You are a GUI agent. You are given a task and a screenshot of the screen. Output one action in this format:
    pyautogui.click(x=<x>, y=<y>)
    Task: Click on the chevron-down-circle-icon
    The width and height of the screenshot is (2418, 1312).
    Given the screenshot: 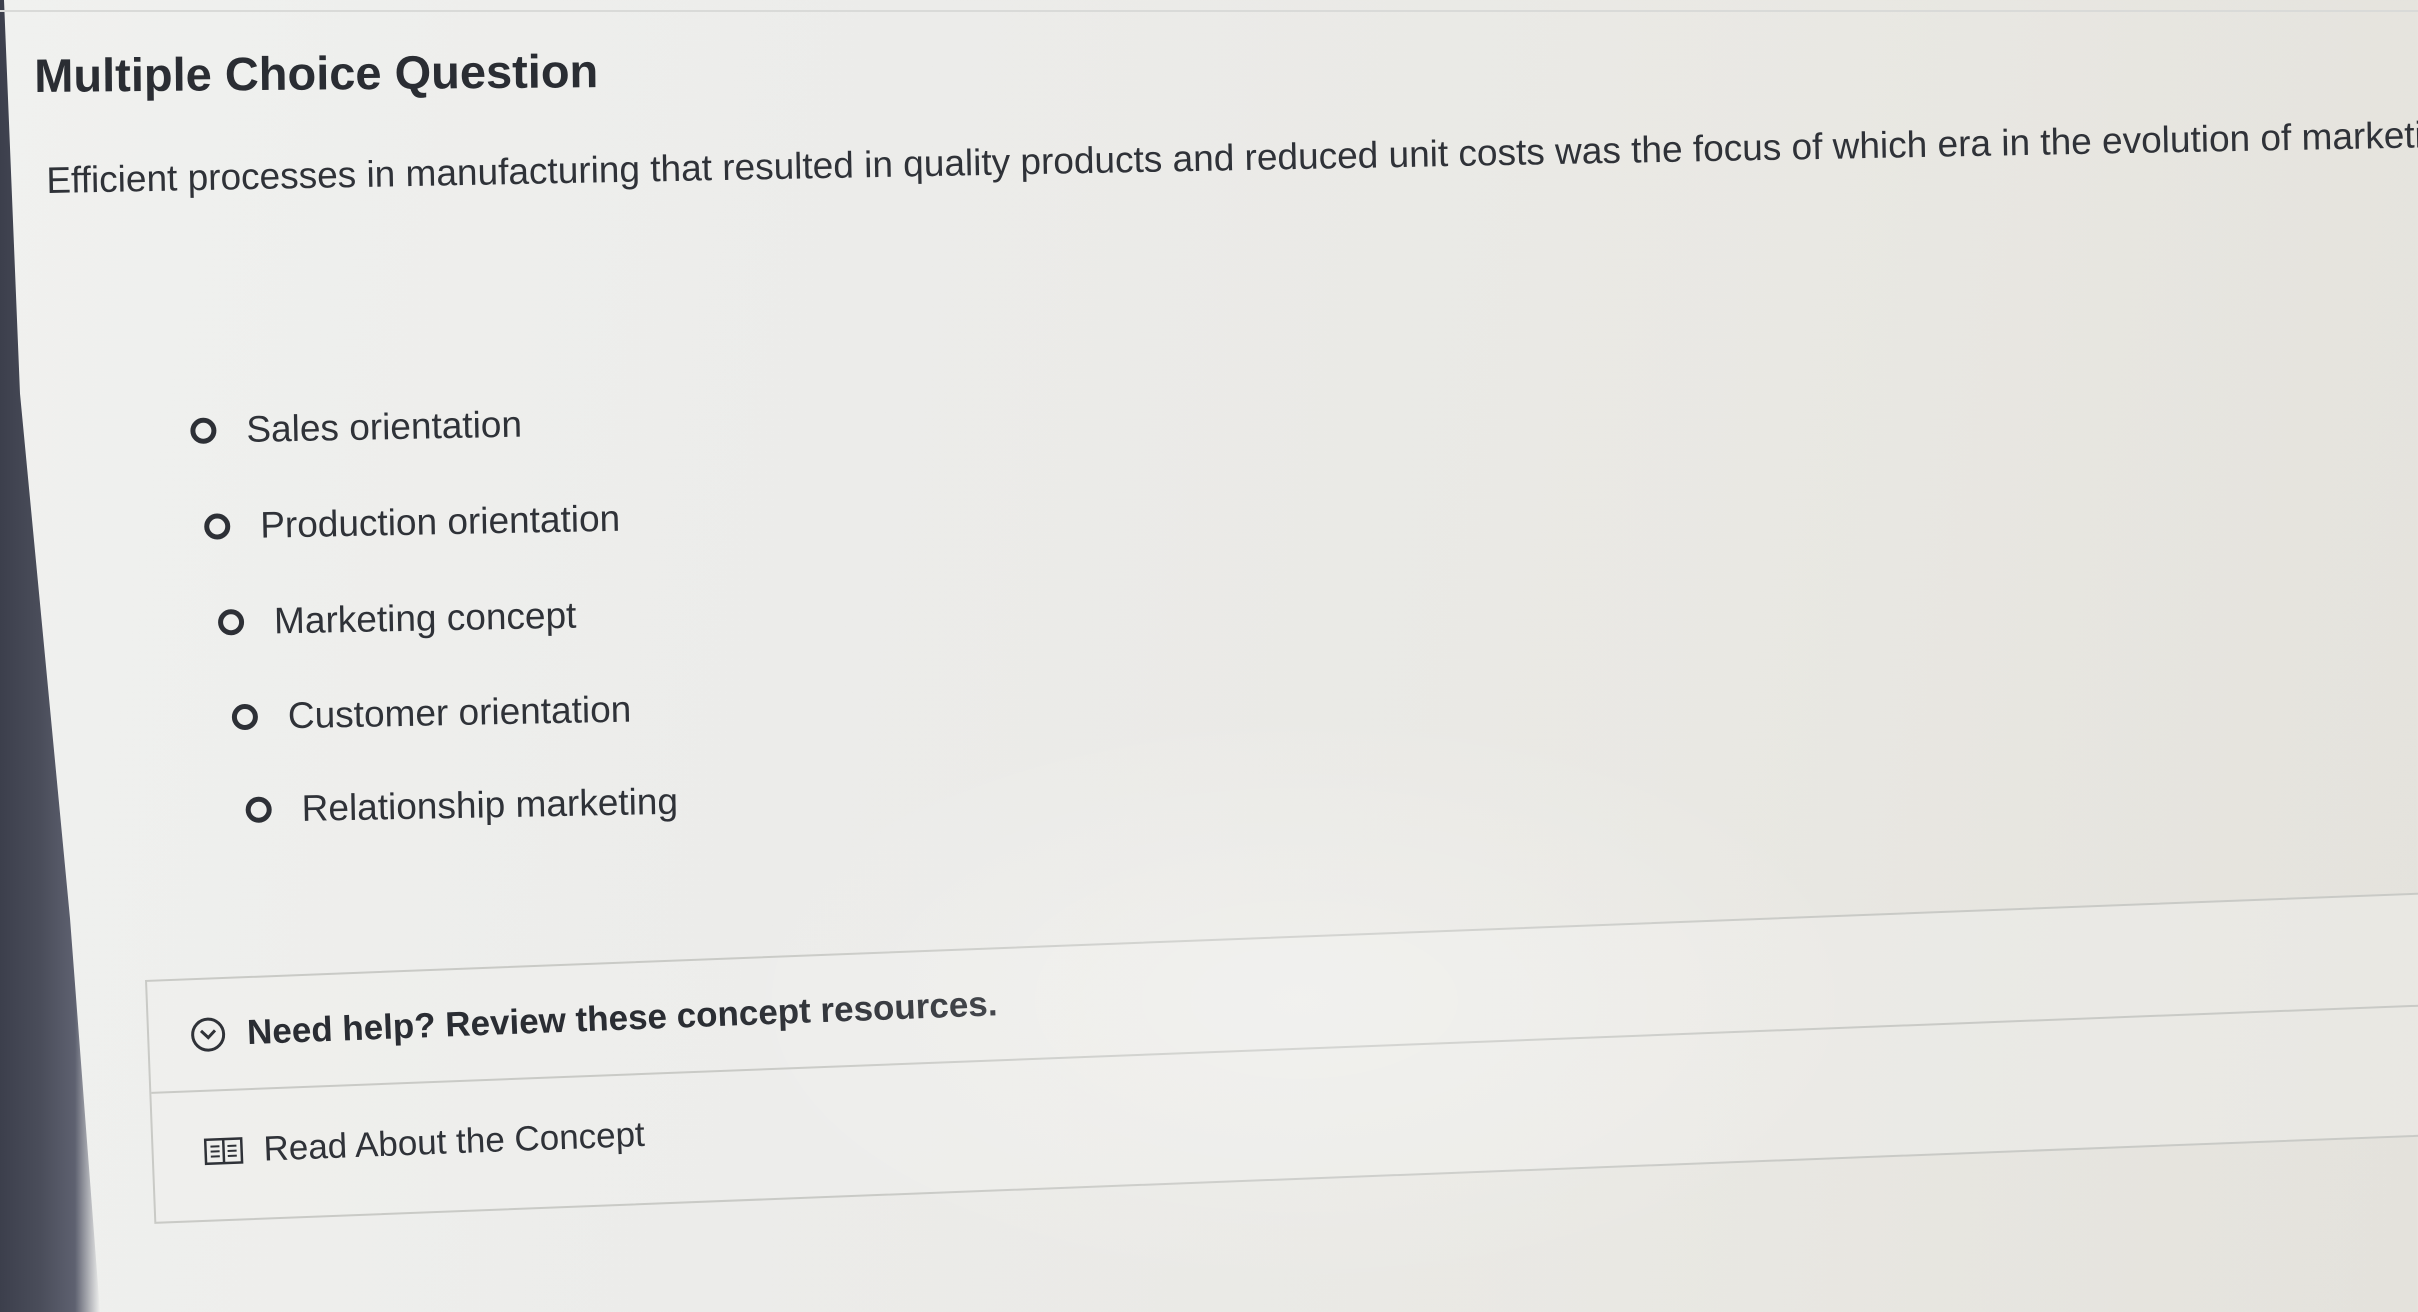 What is the action you would take?
    pyautogui.click(x=208, y=1034)
    